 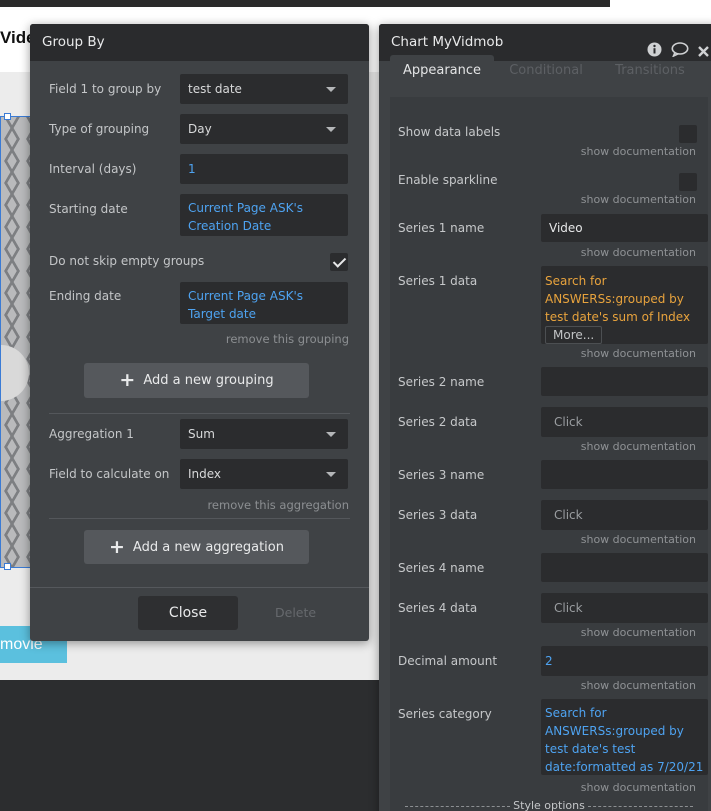 I want to click on series2-data-field: Click, so click(x=624, y=422).